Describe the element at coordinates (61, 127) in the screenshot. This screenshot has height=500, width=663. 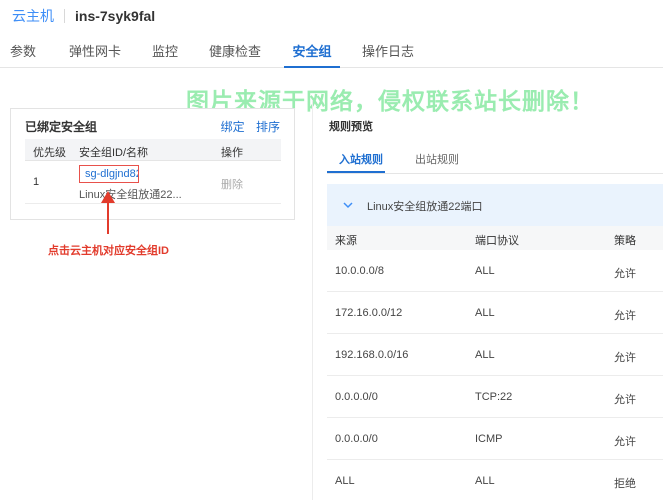
I see `bound-groups-title: 已绑定安全组` at that location.